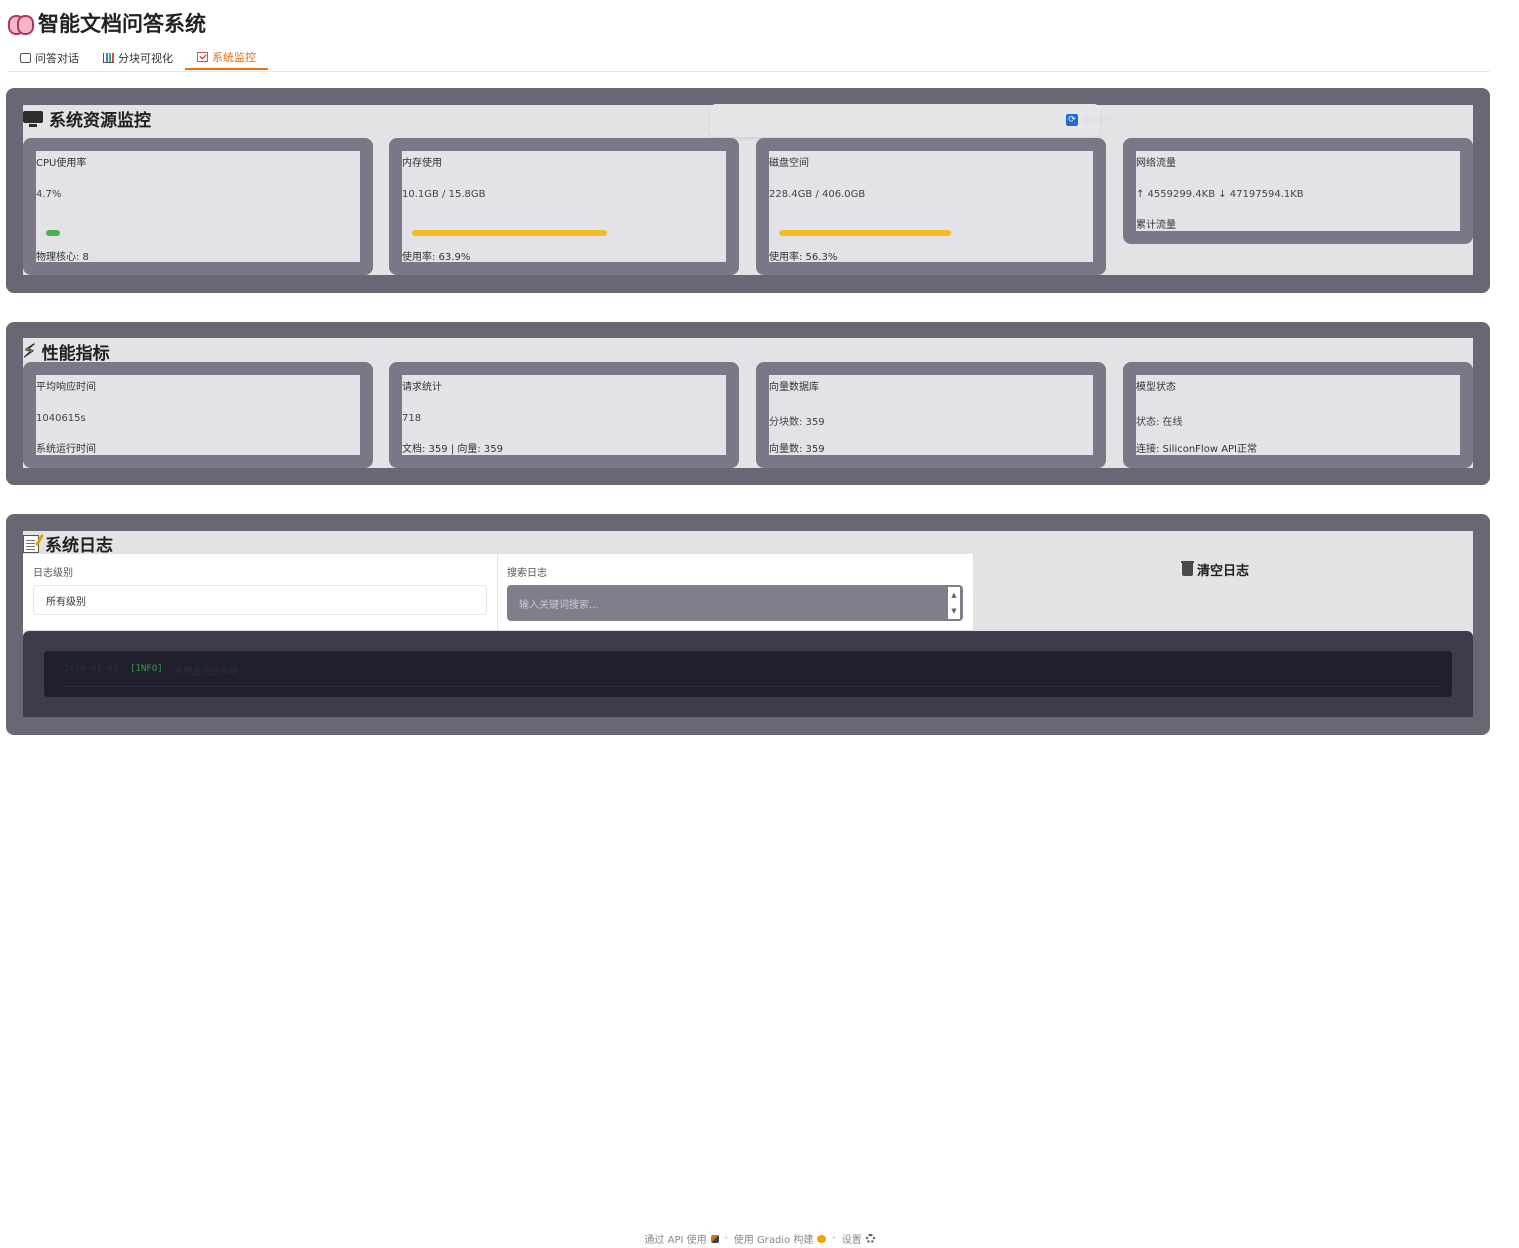  Describe the element at coordinates (681, 1238) in the screenshot. I see `api-link: 通过 API 使用` at that location.